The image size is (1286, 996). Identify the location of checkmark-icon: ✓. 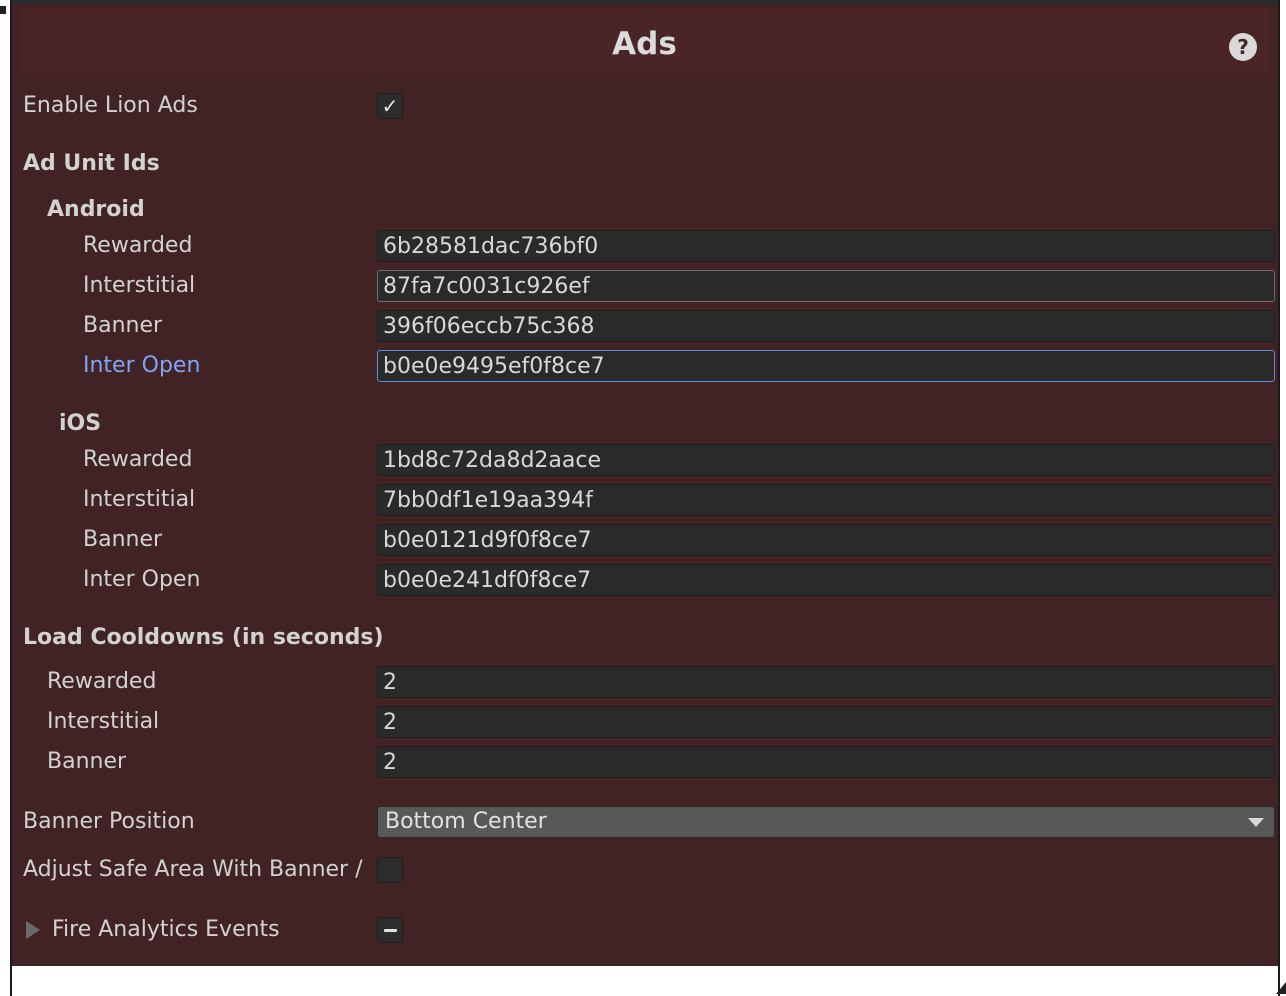
(390, 106).